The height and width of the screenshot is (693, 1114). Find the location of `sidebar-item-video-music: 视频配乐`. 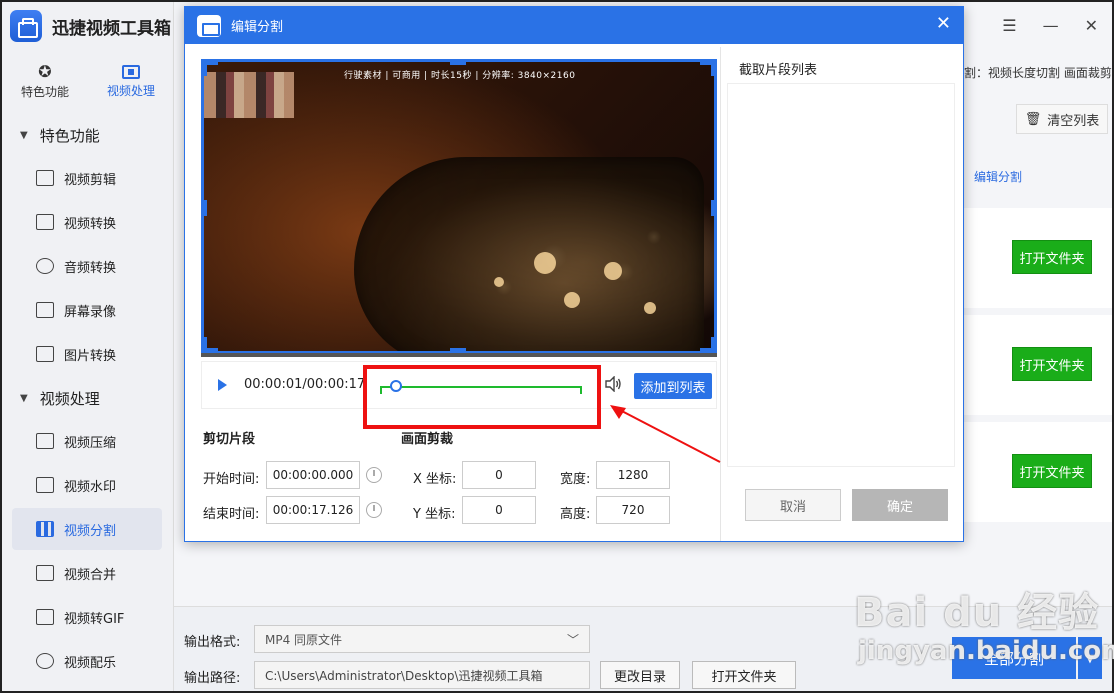

sidebar-item-video-music: 视频配乐 is located at coordinates (87, 661).